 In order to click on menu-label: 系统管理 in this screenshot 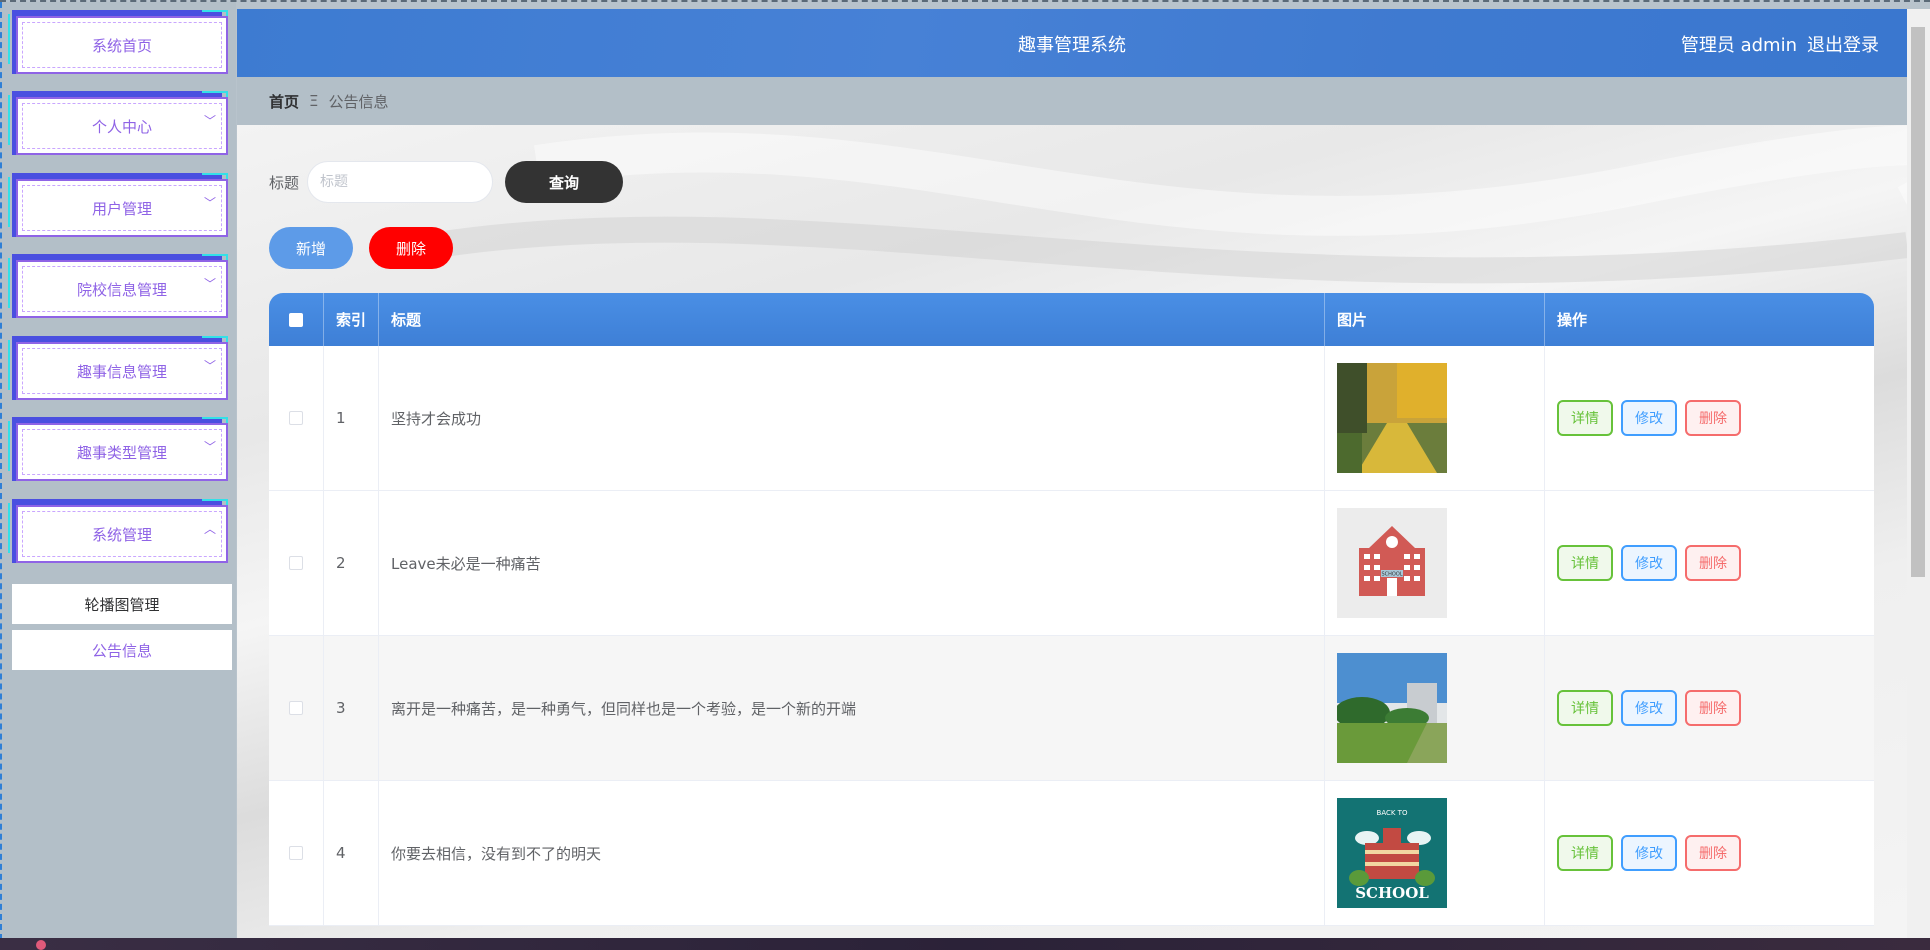, I will do `click(121, 534)`.